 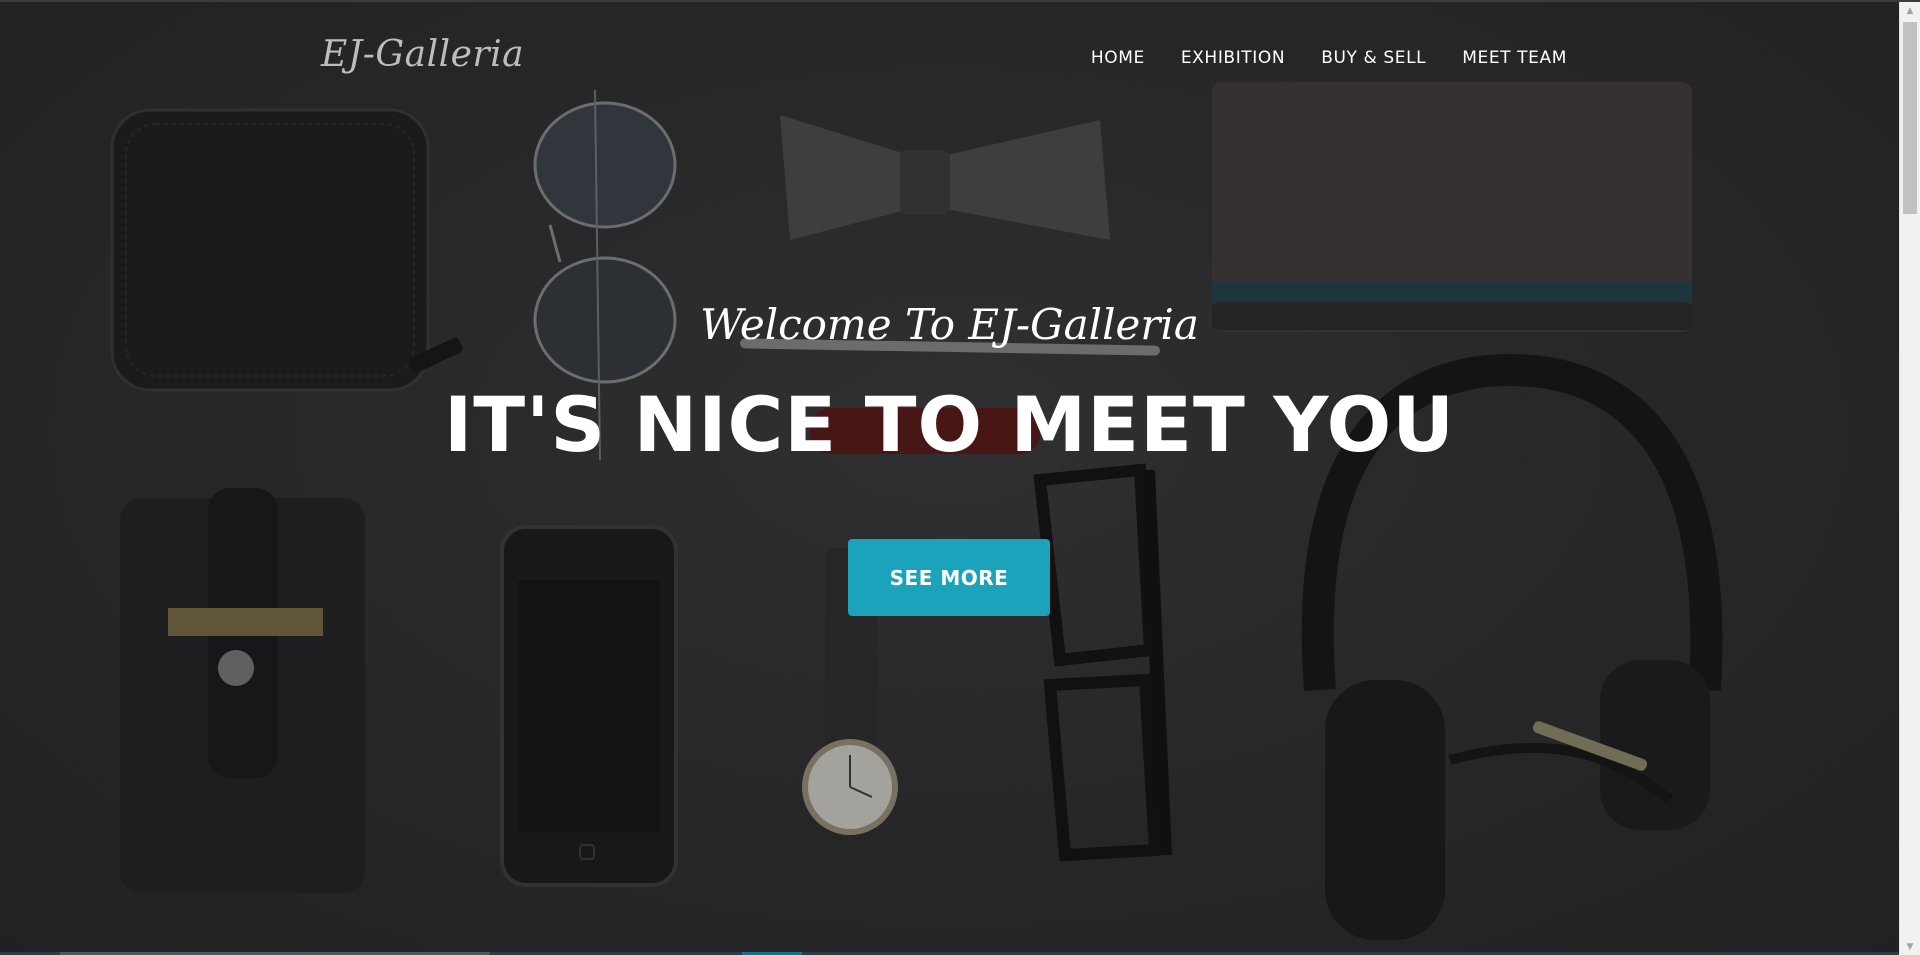 What do you see at coordinates (1910, 118) in the screenshot?
I see `scrollbar-thumb` at bounding box center [1910, 118].